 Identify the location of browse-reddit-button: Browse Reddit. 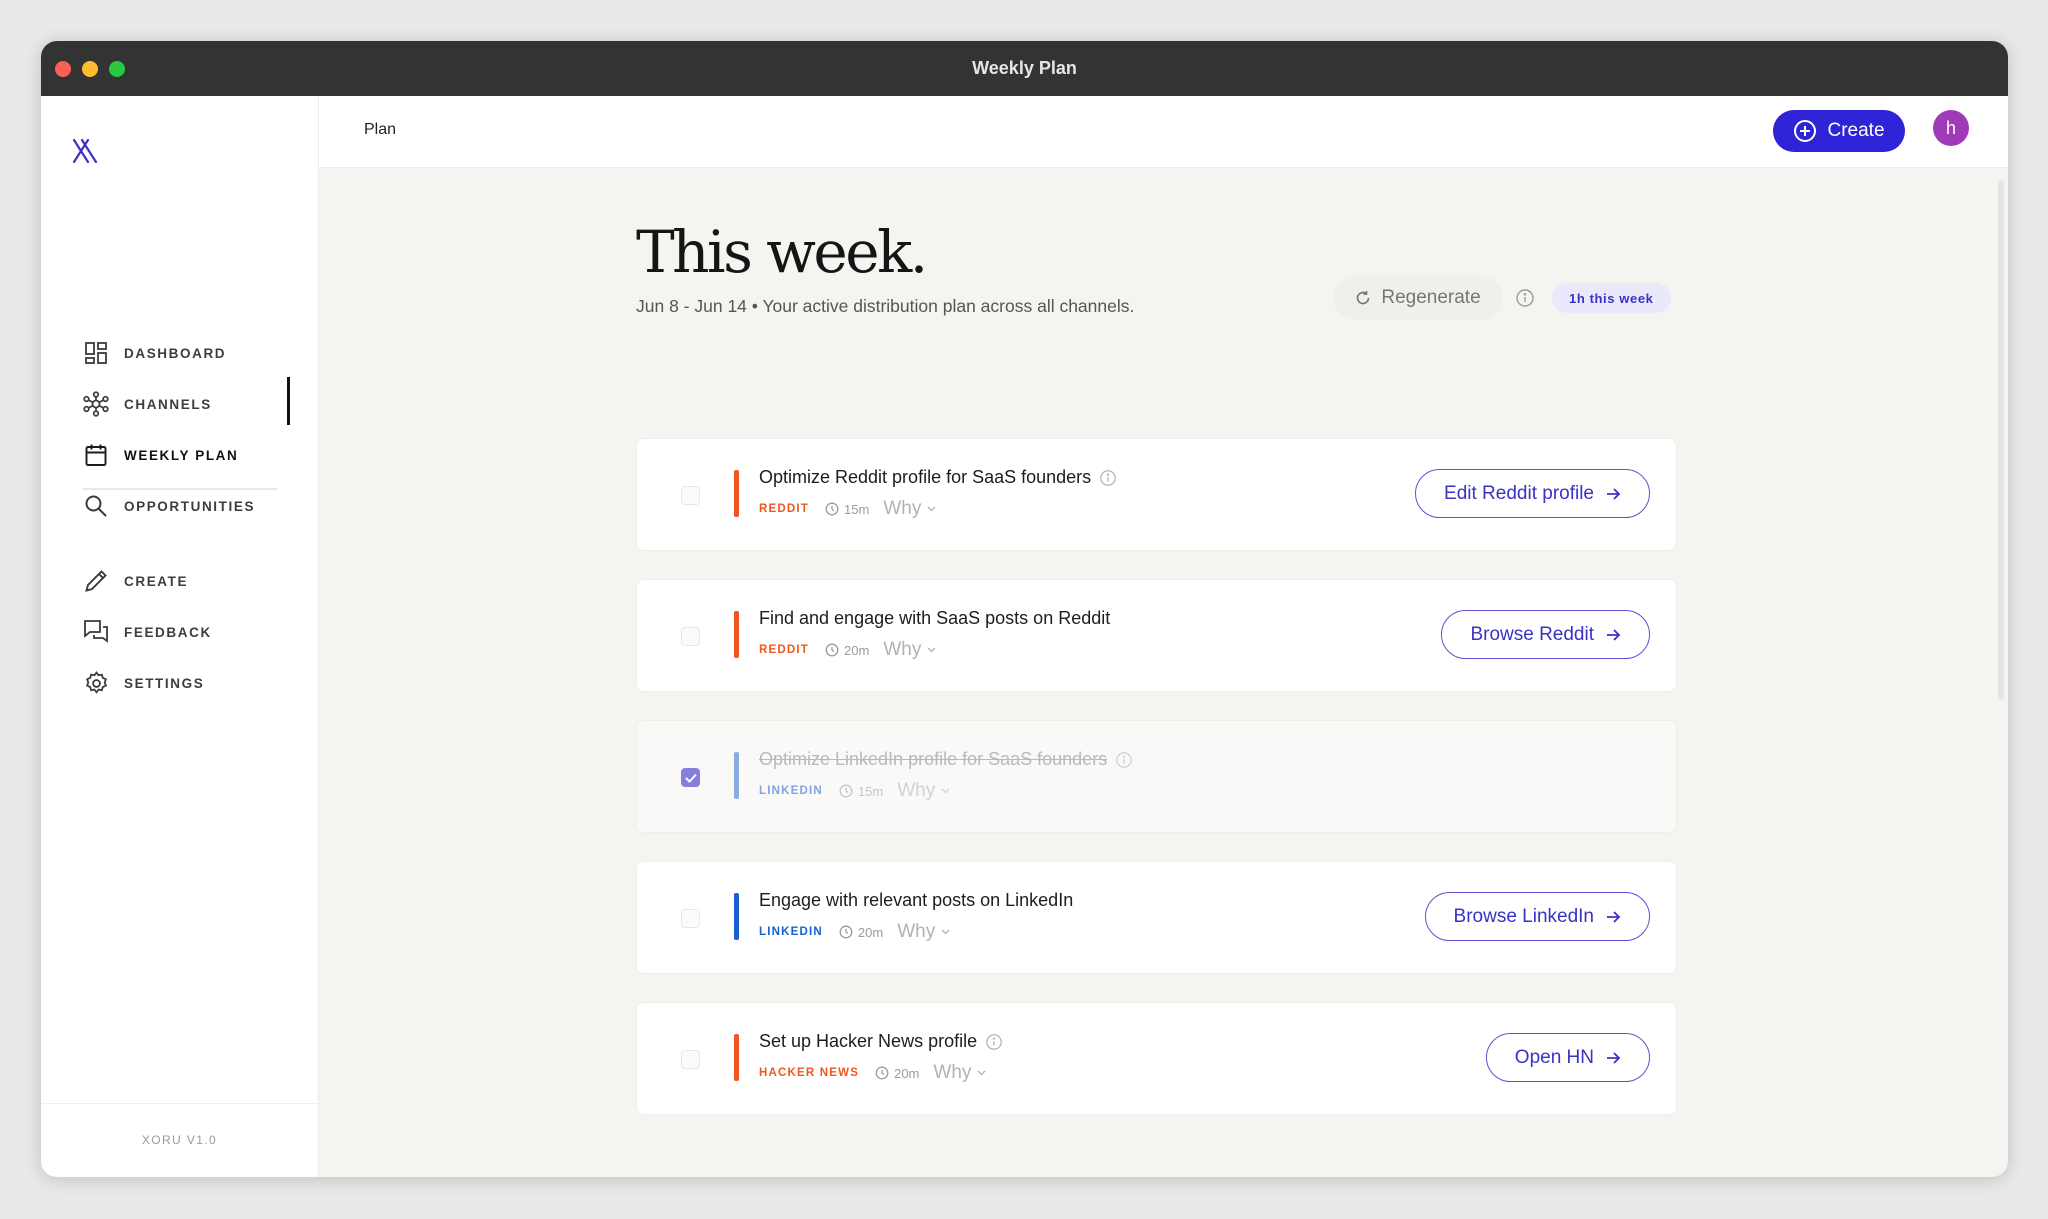
(1545, 634).